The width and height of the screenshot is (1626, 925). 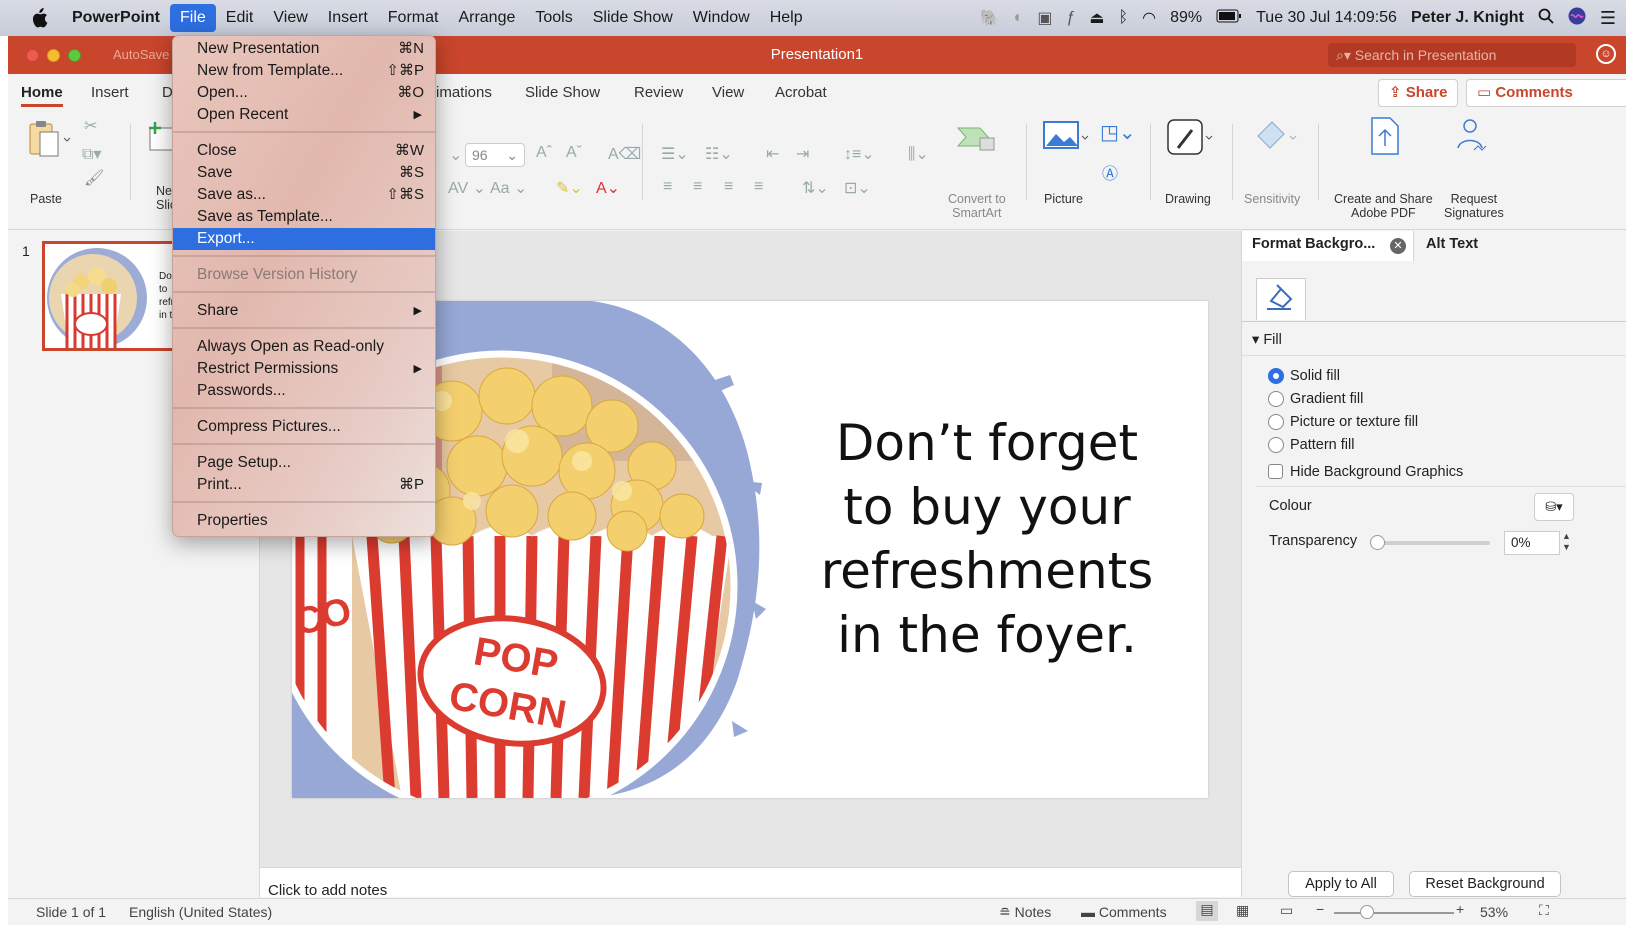 What do you see at coordinates (348, 18) in the screenshot?
I see `menu-insert: Insert` at bounding box center [348, 18].